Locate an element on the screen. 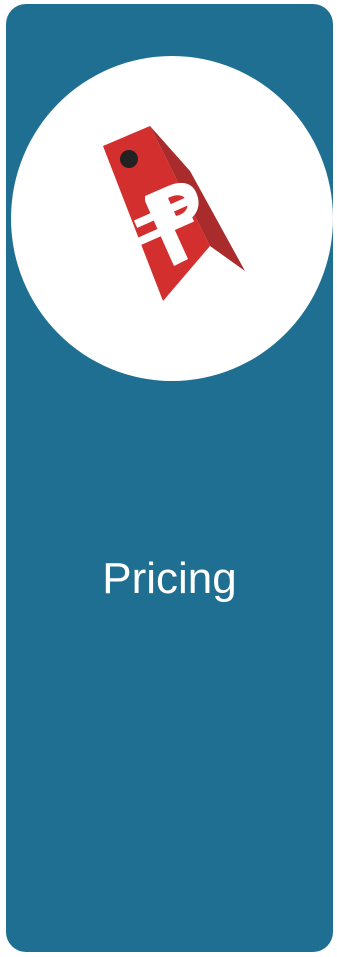  card-title: Pricing is located at coordinates (169, 578).